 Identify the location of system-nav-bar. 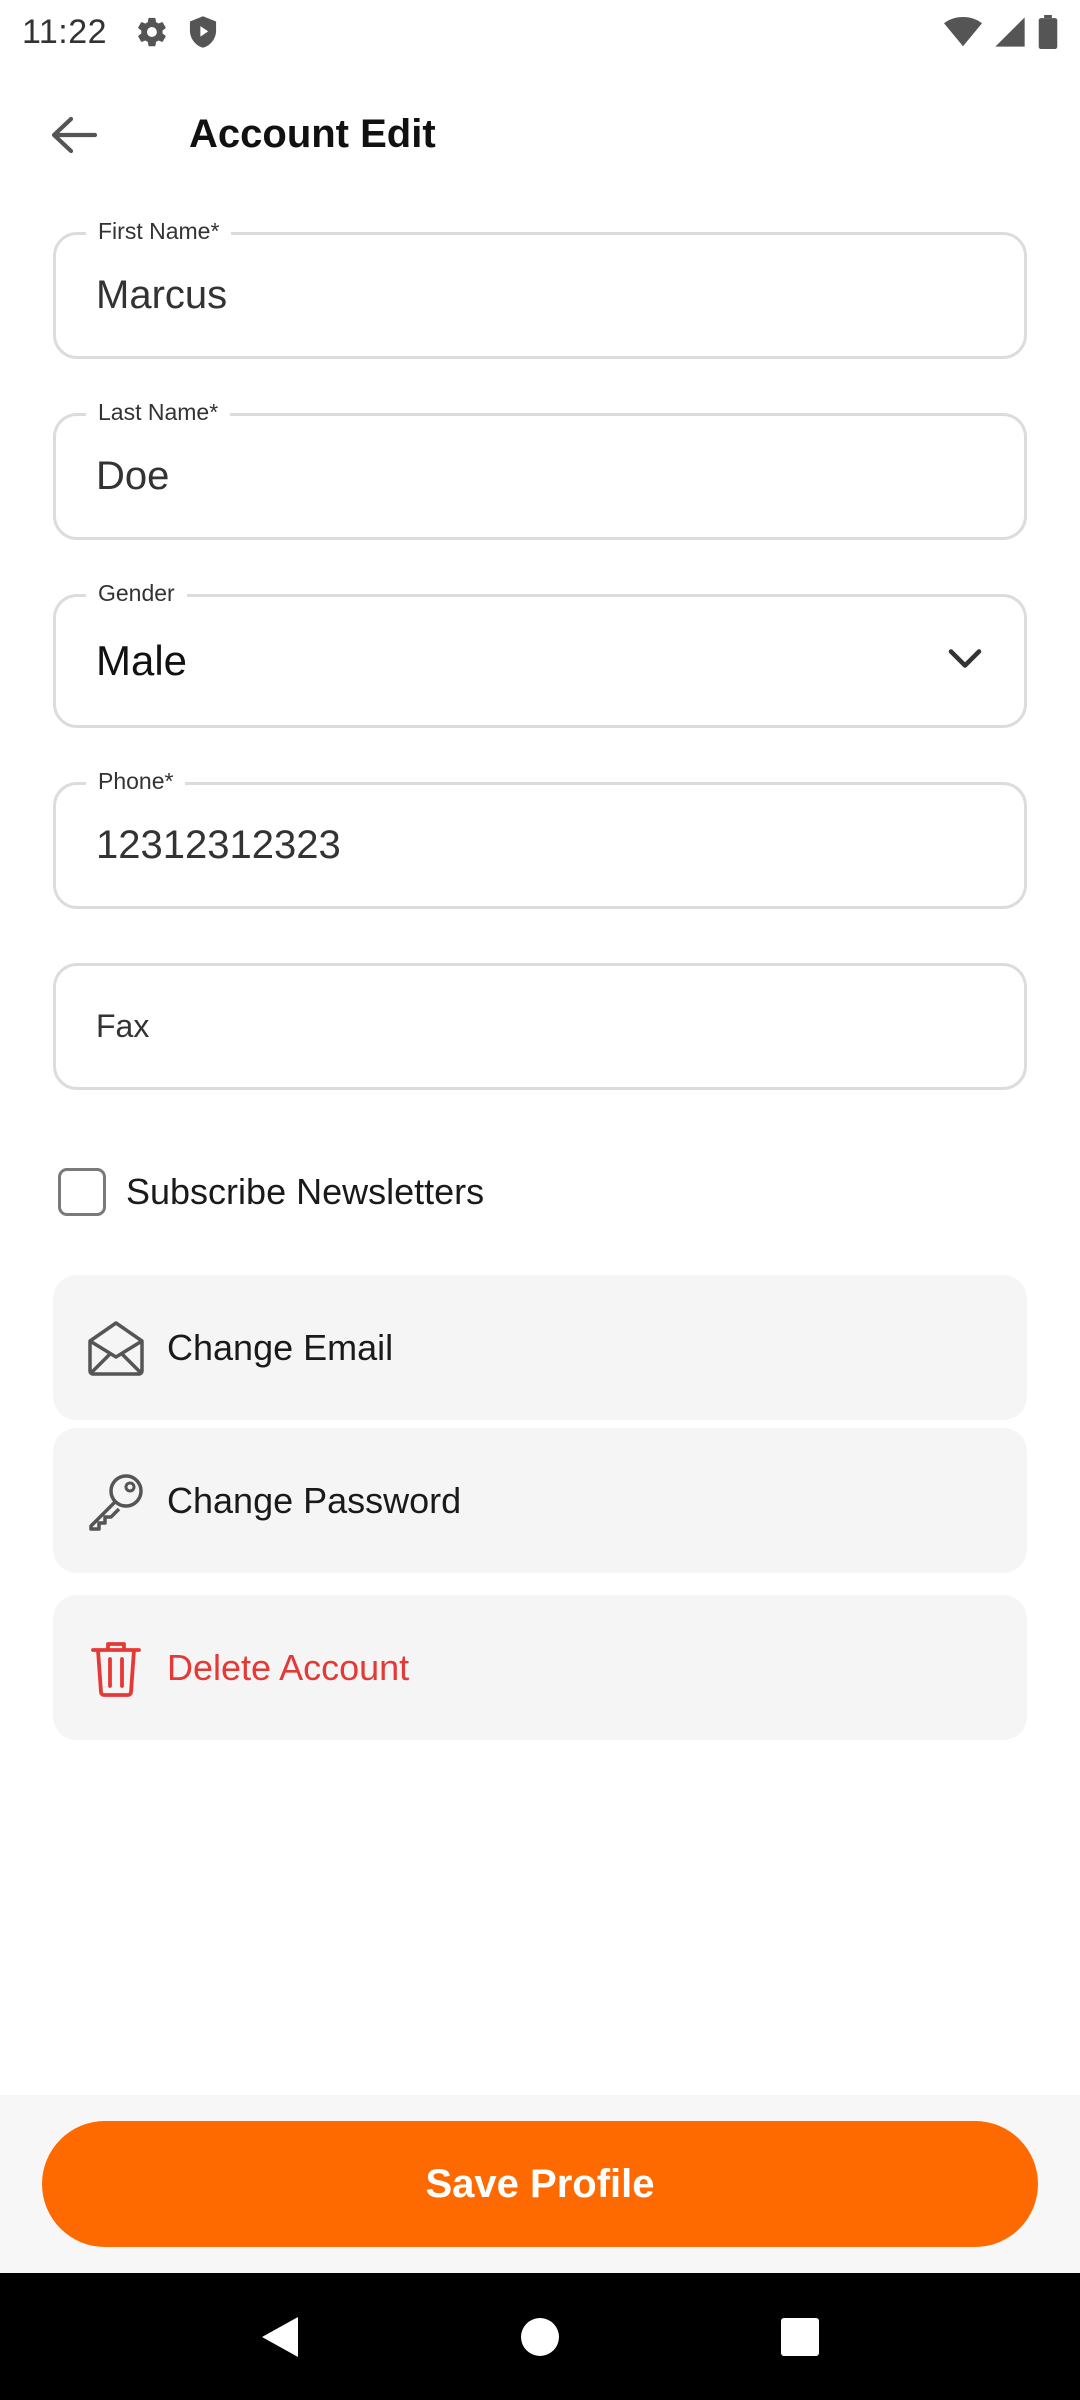
(540, 2336).